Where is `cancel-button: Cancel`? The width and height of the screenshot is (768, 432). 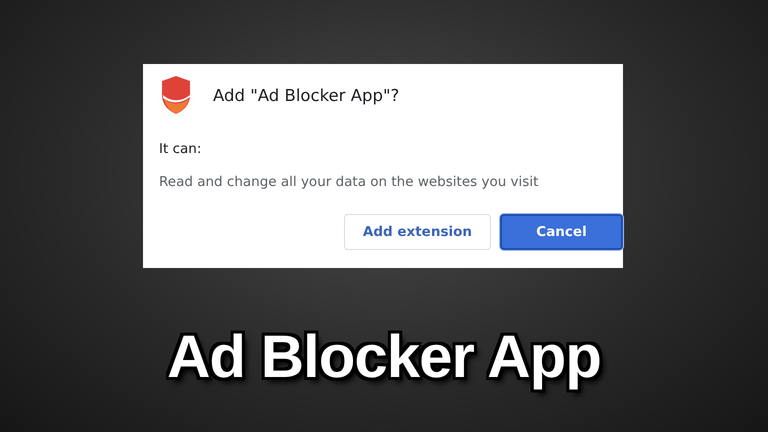
cancel-button: Cancel is located at coordinates (561, 232).